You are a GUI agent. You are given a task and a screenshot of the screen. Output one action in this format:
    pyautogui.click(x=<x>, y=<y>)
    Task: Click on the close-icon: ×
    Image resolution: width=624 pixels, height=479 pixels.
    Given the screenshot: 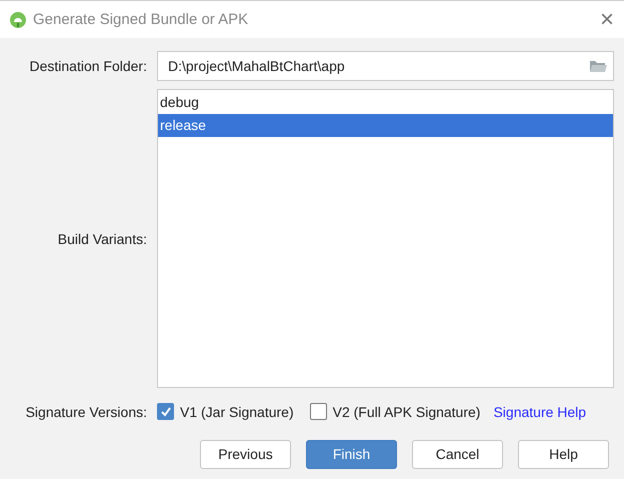 What is the action you would take?
    pyautogui.click(x=607, y=20)
    